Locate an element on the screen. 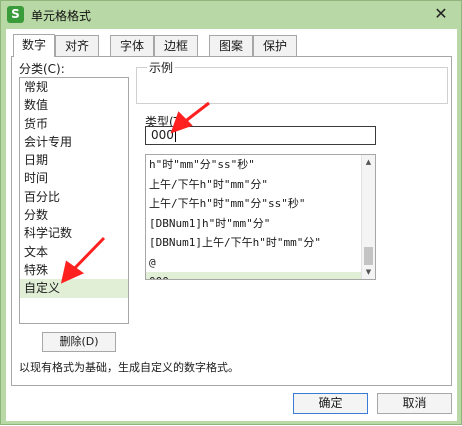 This screenshot has width=462, height=426. type-input: 000 is located at coordinates (260, 135).